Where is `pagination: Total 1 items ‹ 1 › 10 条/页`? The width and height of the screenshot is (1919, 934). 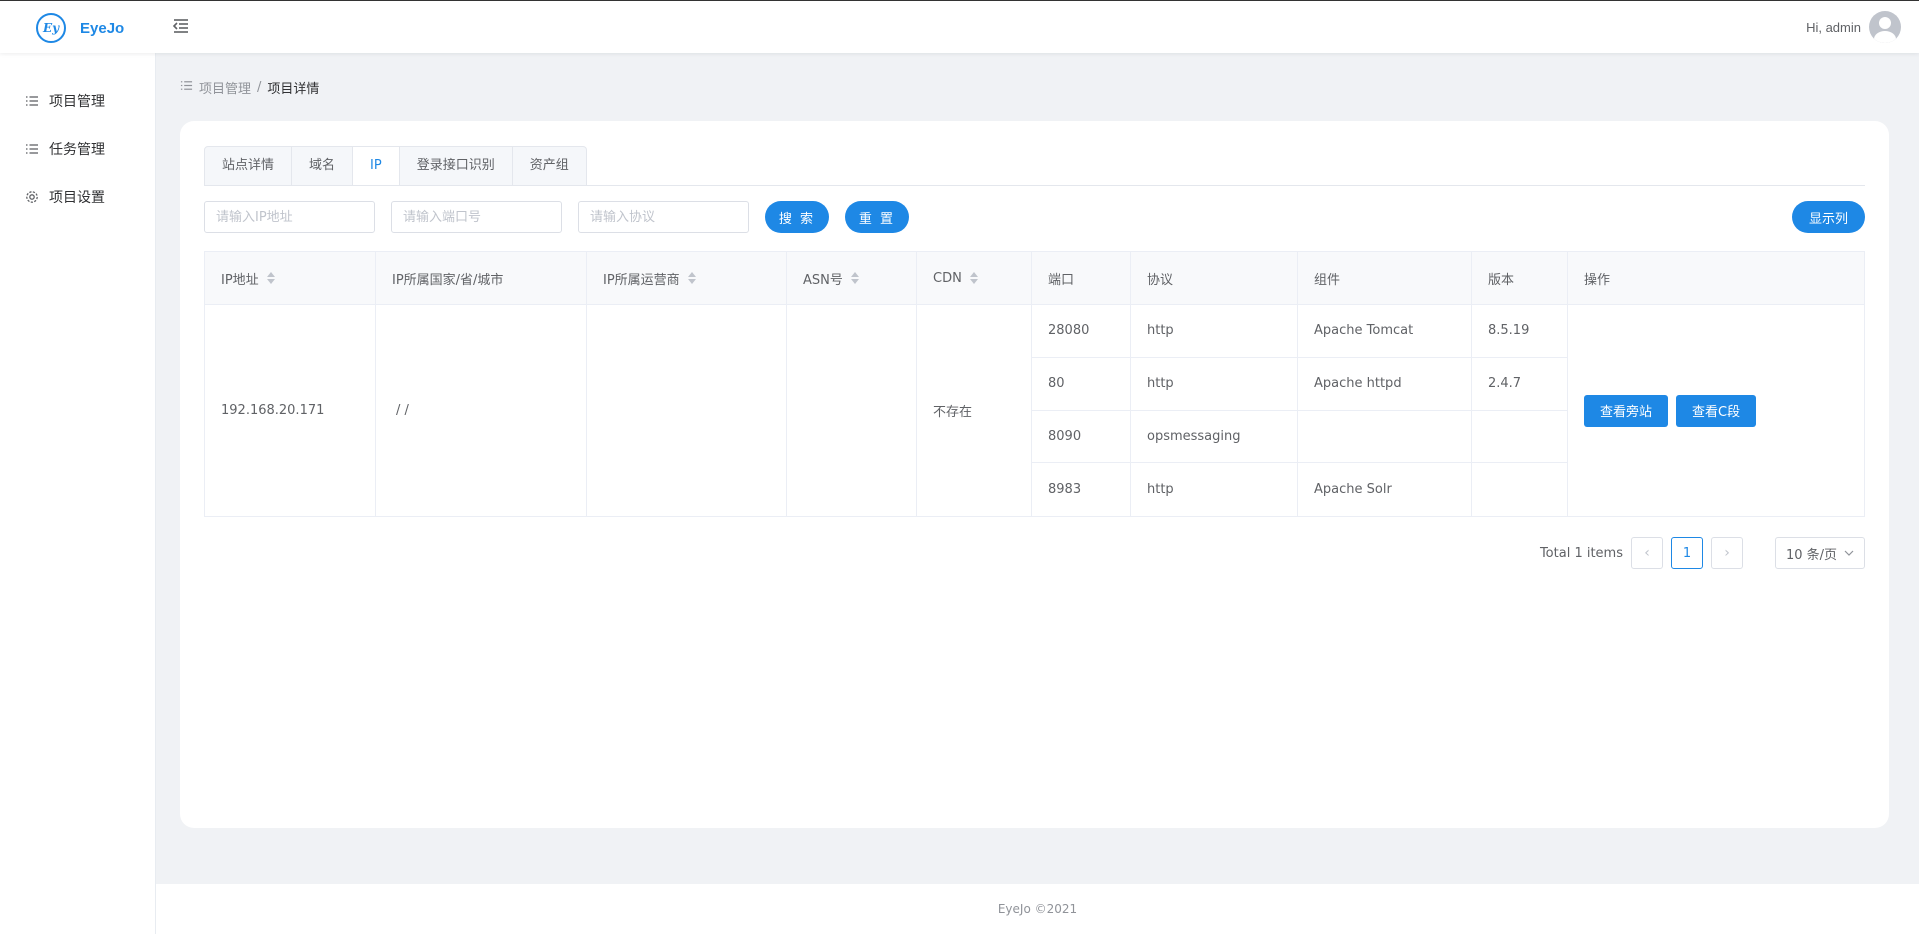
pagination: Total 1 items ‹ 1 › 10 条/页 is located at coordinates (1702, 553).